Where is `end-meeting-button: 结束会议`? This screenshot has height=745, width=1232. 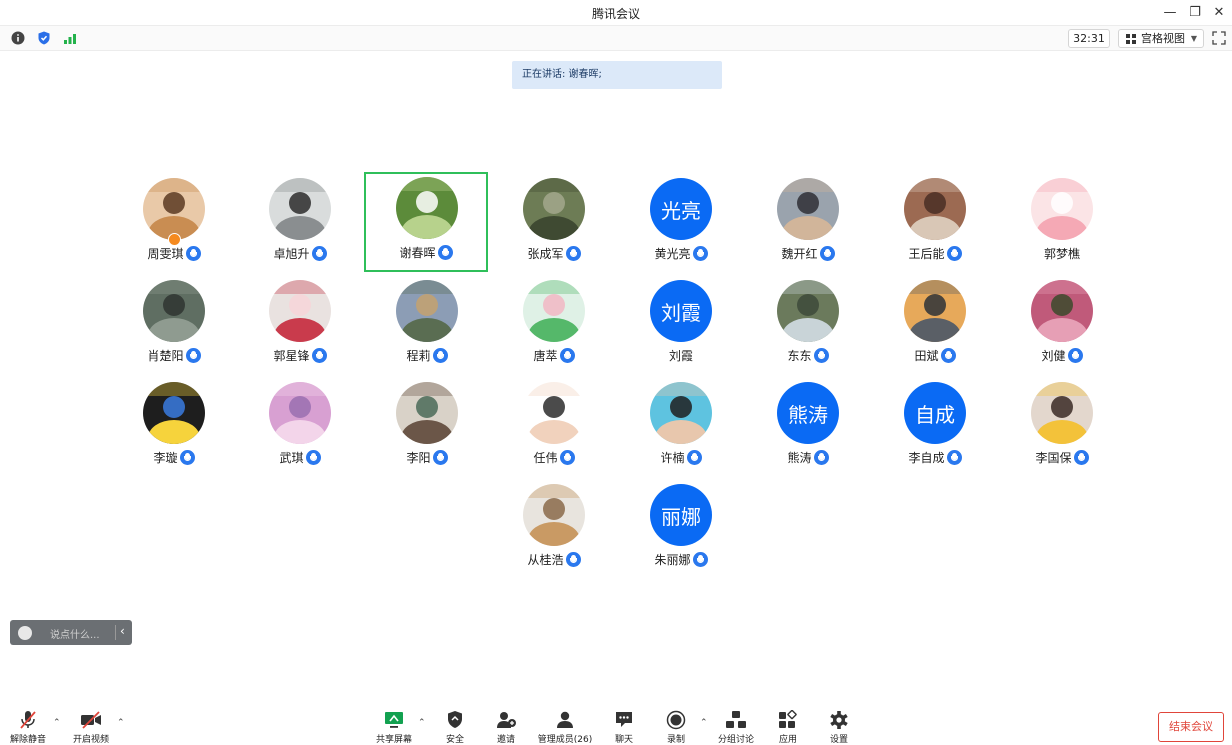 end-meeting-button: 结束会议 is located at coordinates (1191, 727).